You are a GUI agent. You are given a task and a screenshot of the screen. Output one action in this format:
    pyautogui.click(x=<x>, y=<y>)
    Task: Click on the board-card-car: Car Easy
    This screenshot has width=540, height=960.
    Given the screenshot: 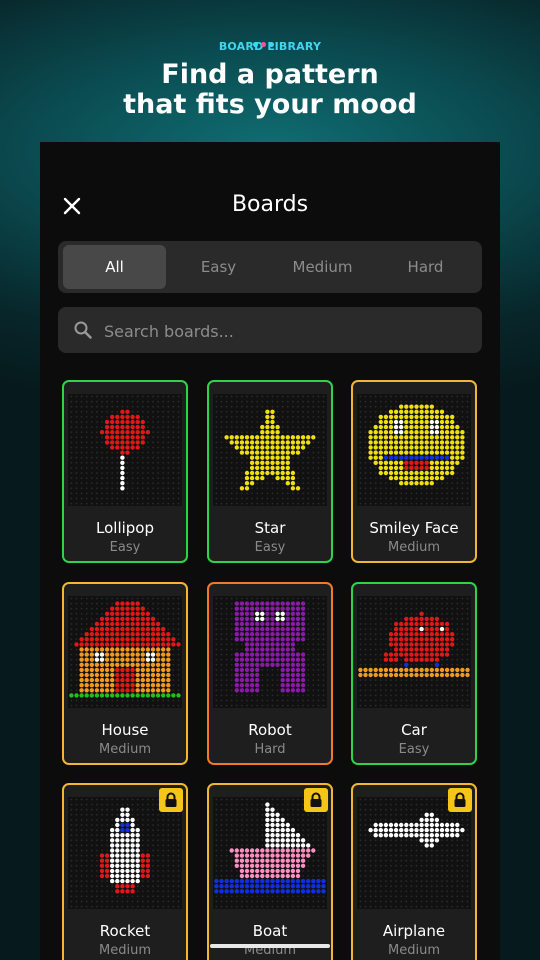 What is the action you would take?
    pyautogui.click(x=414, y=673)
    